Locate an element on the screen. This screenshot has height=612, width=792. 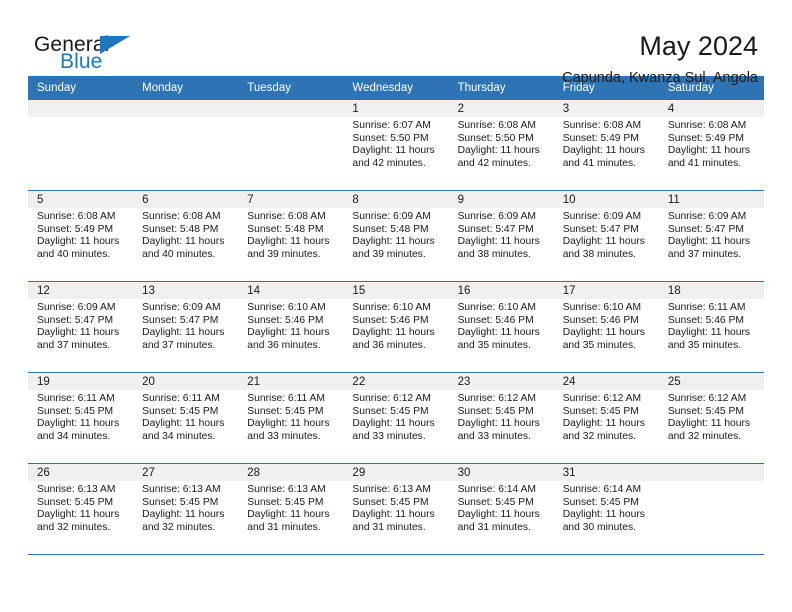
day-info-daylight2: and 42 minutes. is located at coordinates (494, 163).